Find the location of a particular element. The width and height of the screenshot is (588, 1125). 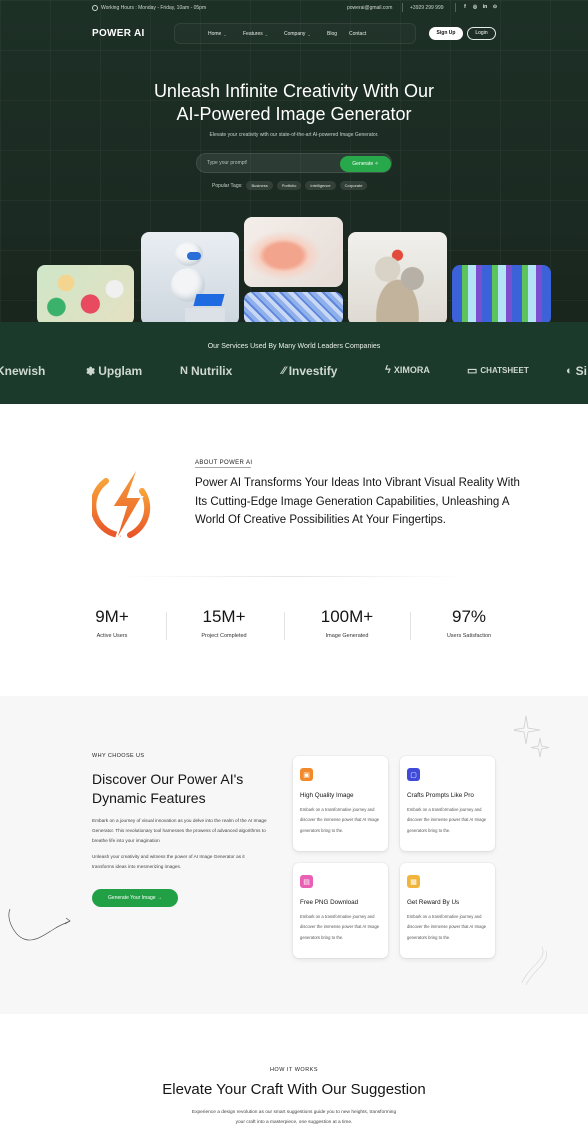

tag-business: Business is located at coordinates (259, 185).